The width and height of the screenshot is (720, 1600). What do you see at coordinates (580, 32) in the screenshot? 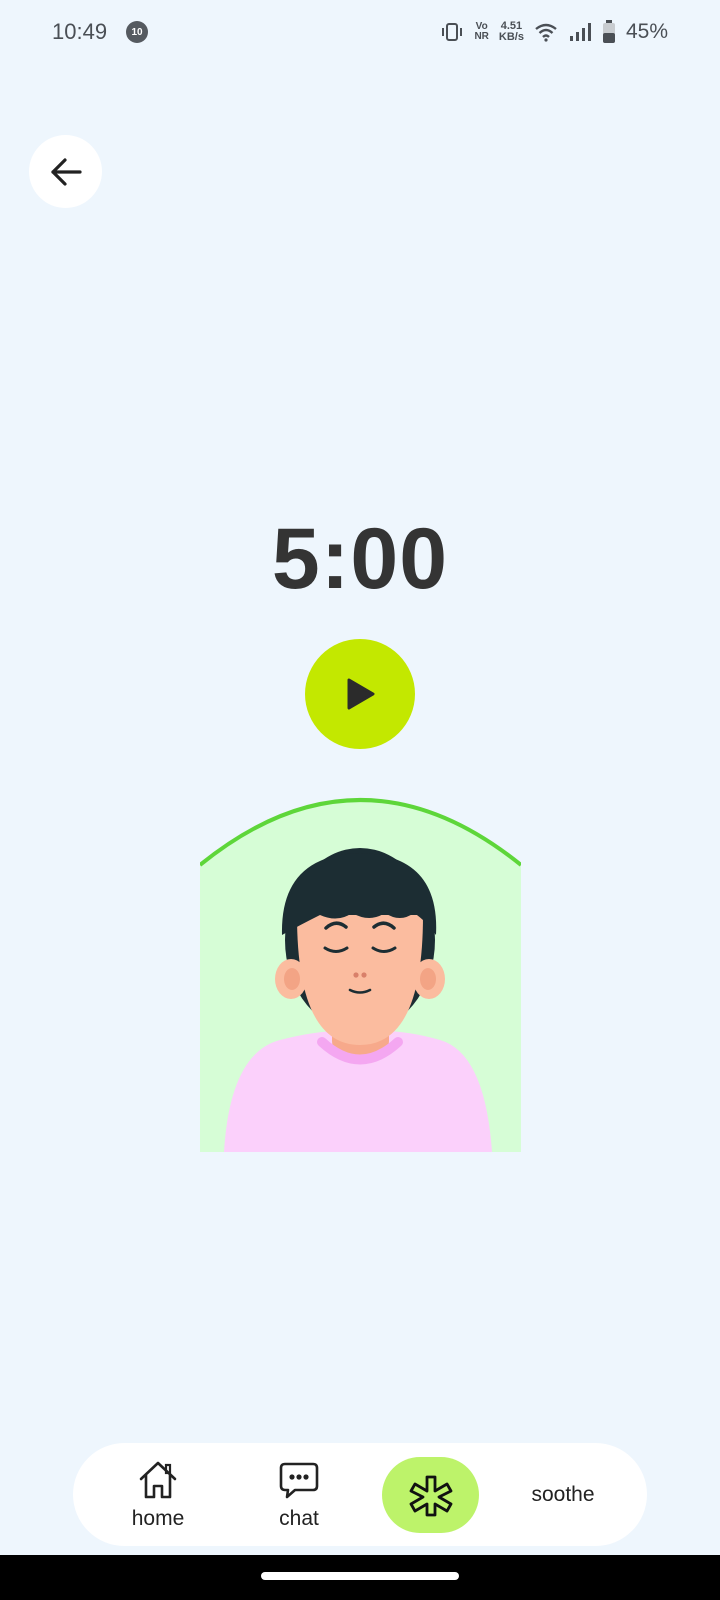
I see `signal-icon` at bounding box center [580, 32].